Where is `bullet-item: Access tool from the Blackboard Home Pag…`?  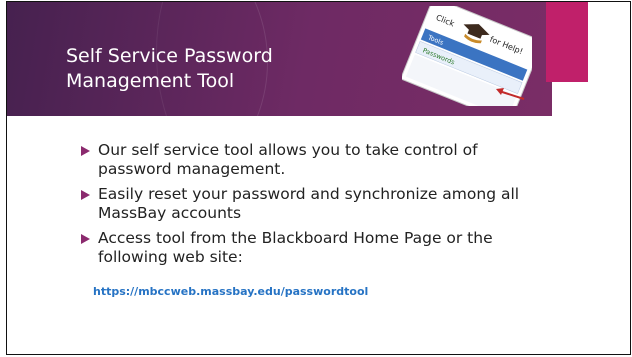 bullet-item: Access tool from the Blackboard Home Pag… is located at coordinates (300, 248).